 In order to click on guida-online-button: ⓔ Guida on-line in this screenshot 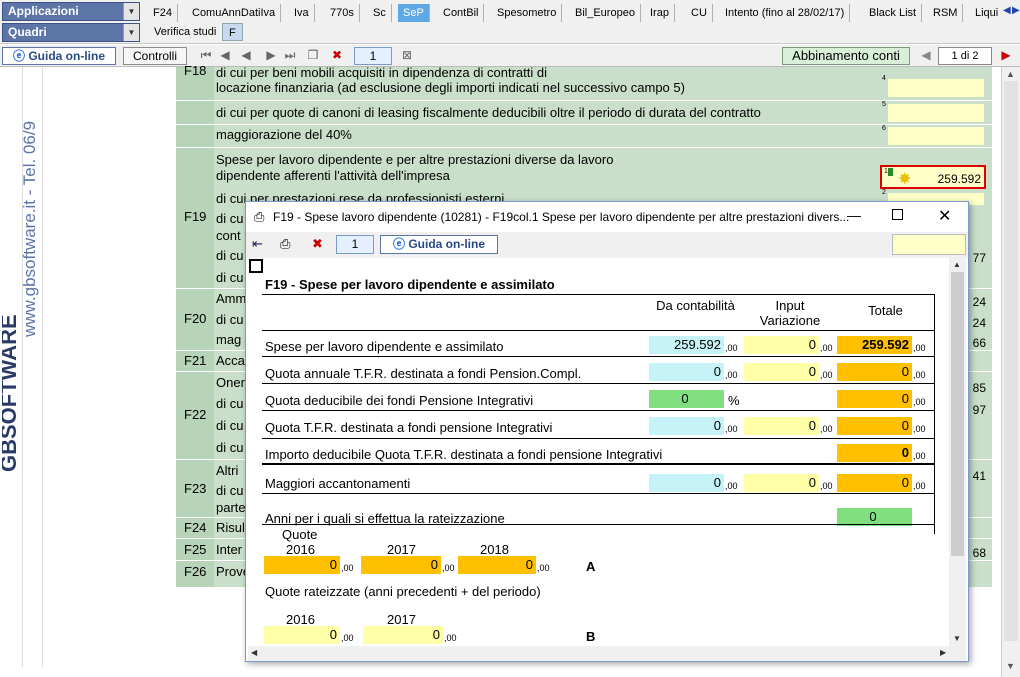, I will do `click(59, 56)`.